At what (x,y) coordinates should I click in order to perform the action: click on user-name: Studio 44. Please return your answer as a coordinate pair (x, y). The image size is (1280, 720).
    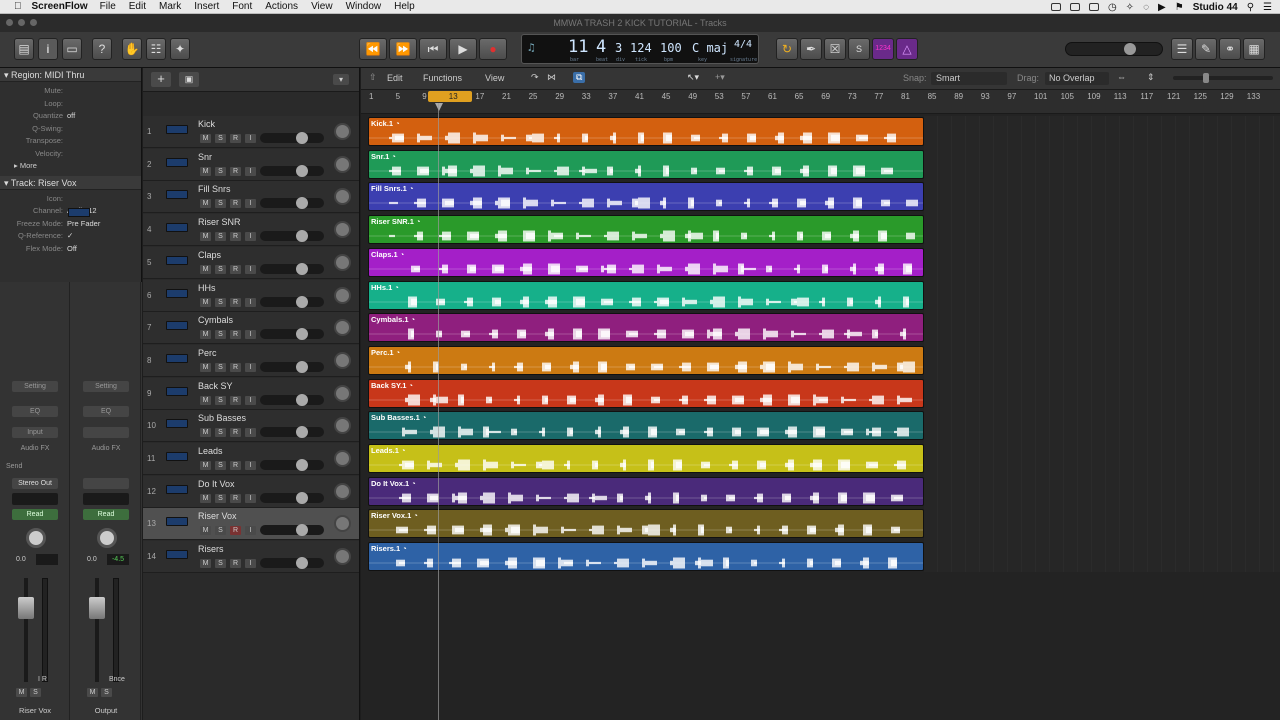
    Looking at the image, I should click on (1215, 7).